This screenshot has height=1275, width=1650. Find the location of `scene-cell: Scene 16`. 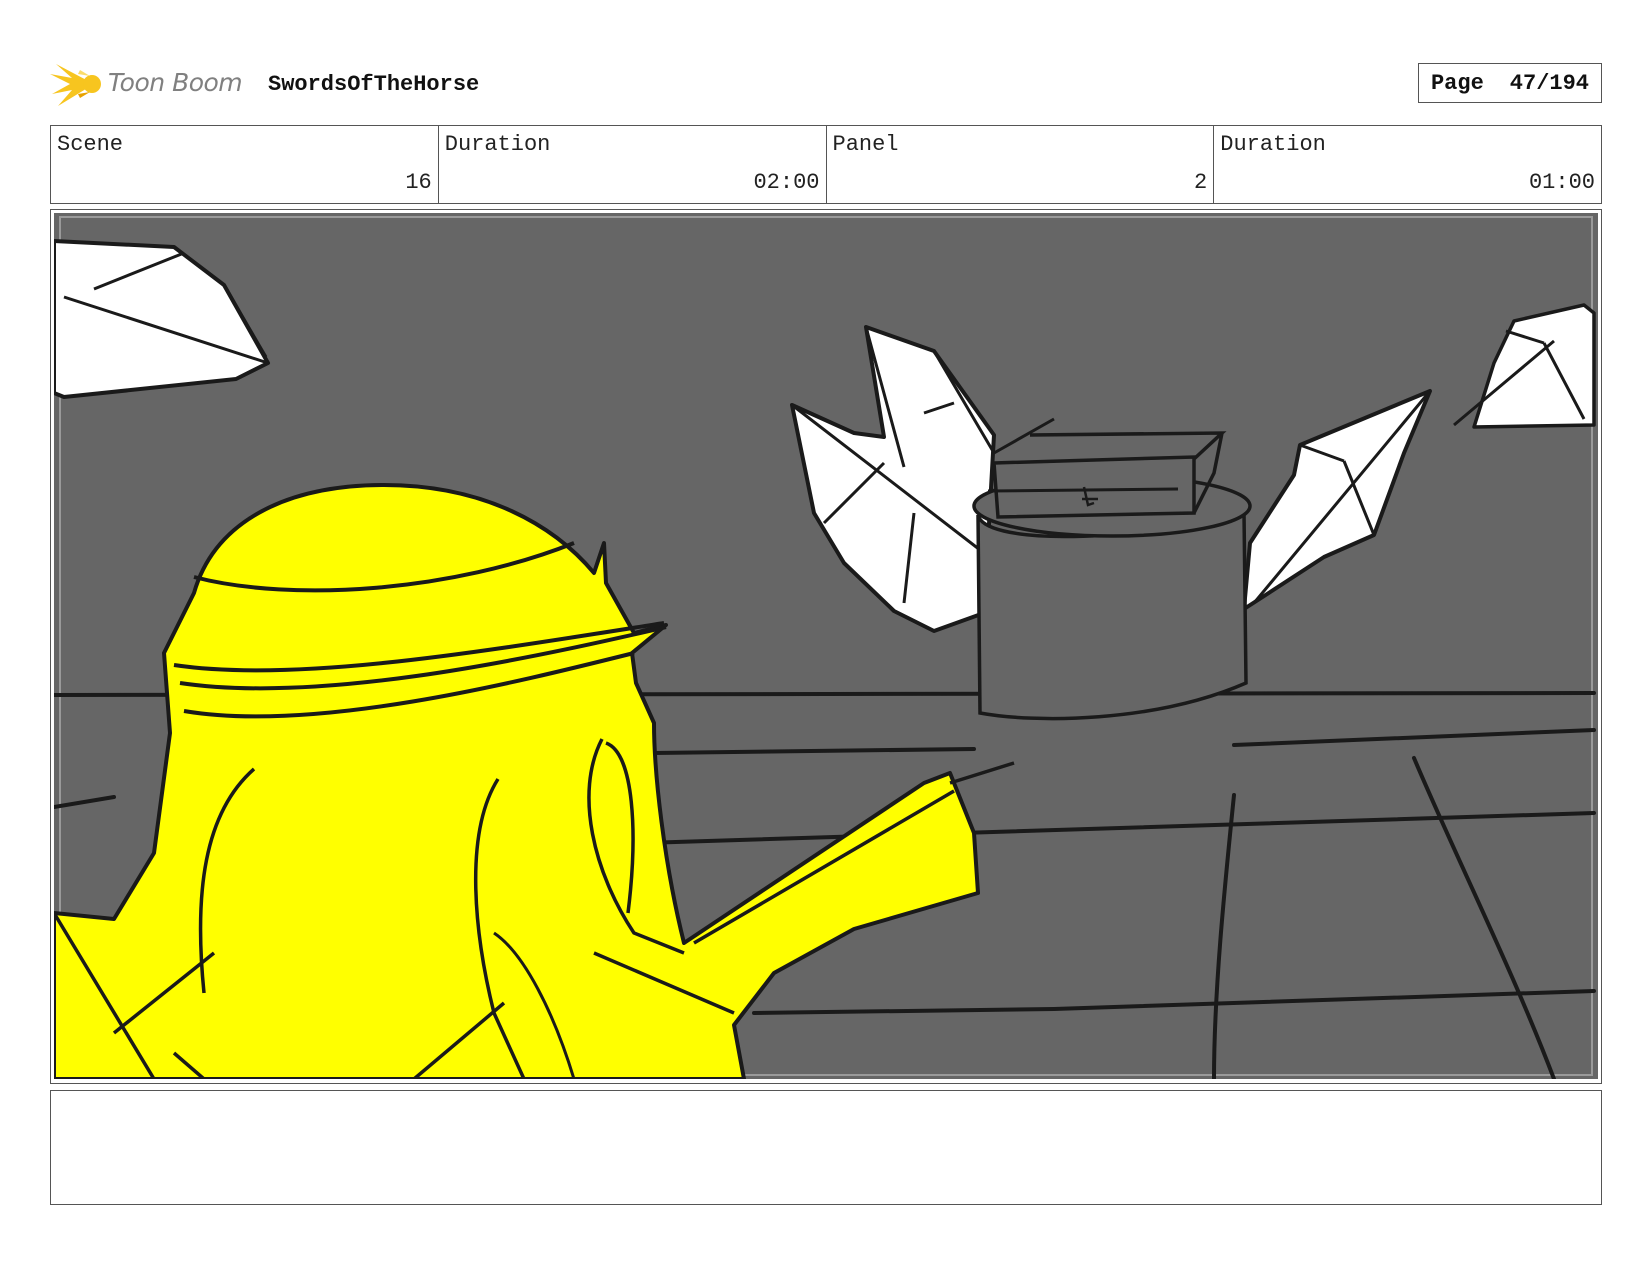

scene-cell: Scene 16 is located at coordinates (245, 164).